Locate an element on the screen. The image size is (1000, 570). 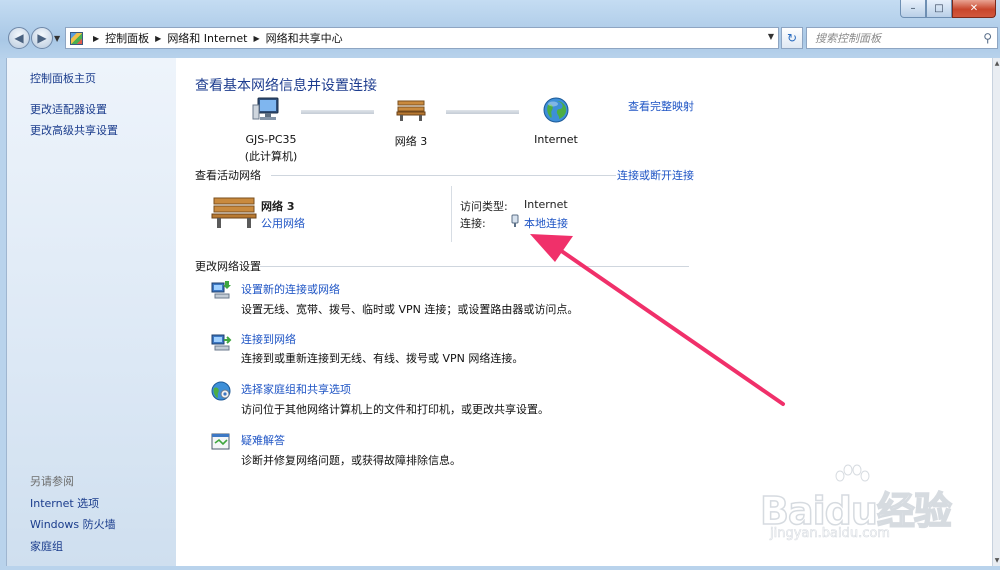
computer-name-label: GJS-PC35 is located at coordinates (271, 139).